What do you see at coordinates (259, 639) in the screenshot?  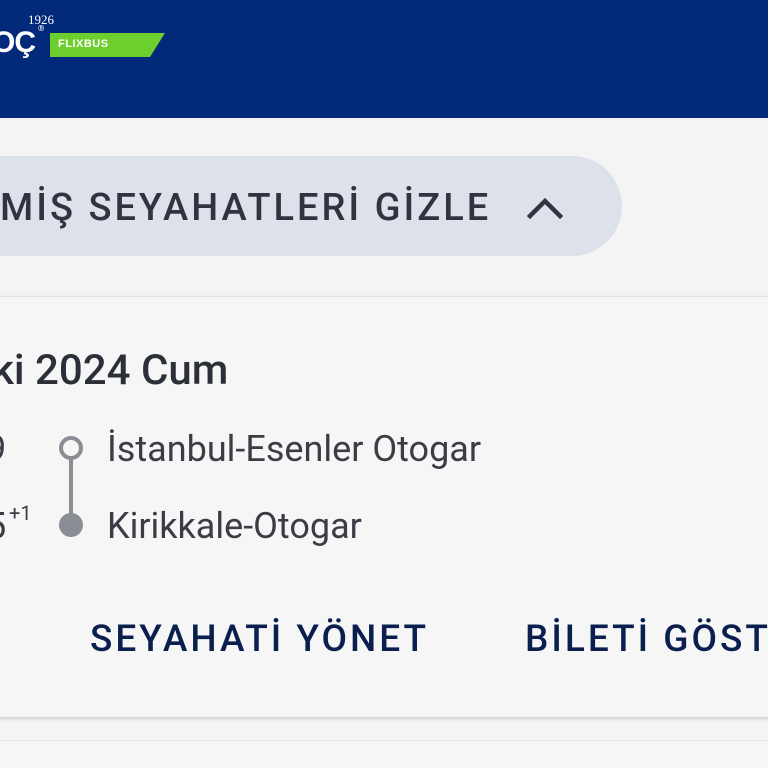 I see `manage-trip-button: SEYAHATİ YÖNET` at bounding box center [259, 639].